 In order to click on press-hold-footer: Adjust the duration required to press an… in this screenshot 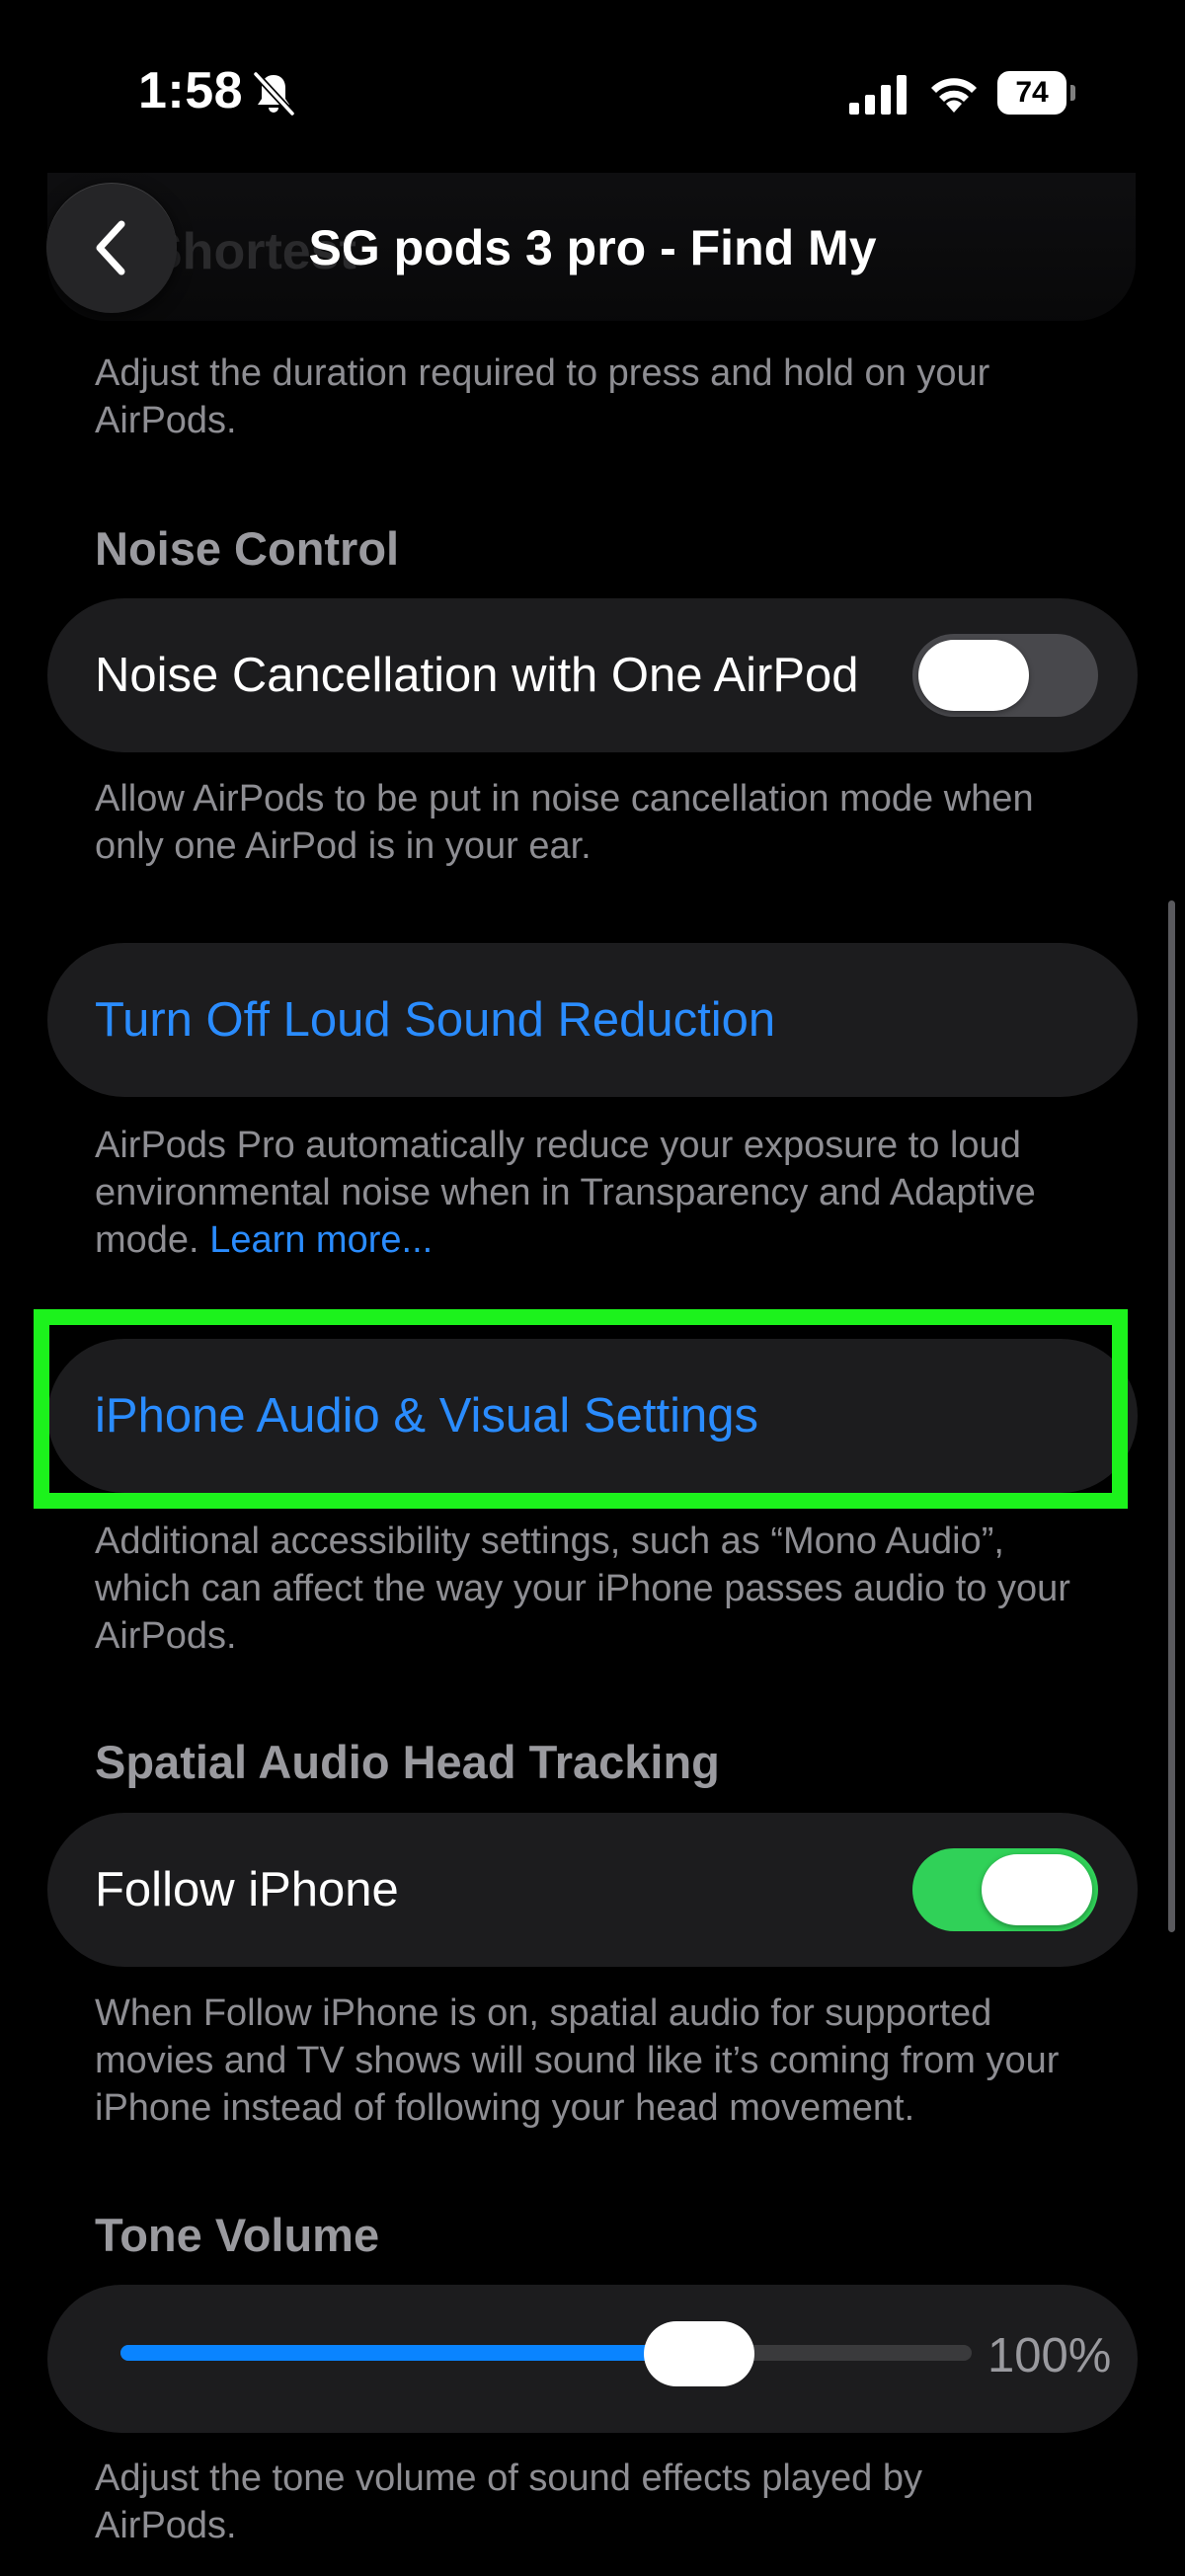, I will do `click(542, 396)`.